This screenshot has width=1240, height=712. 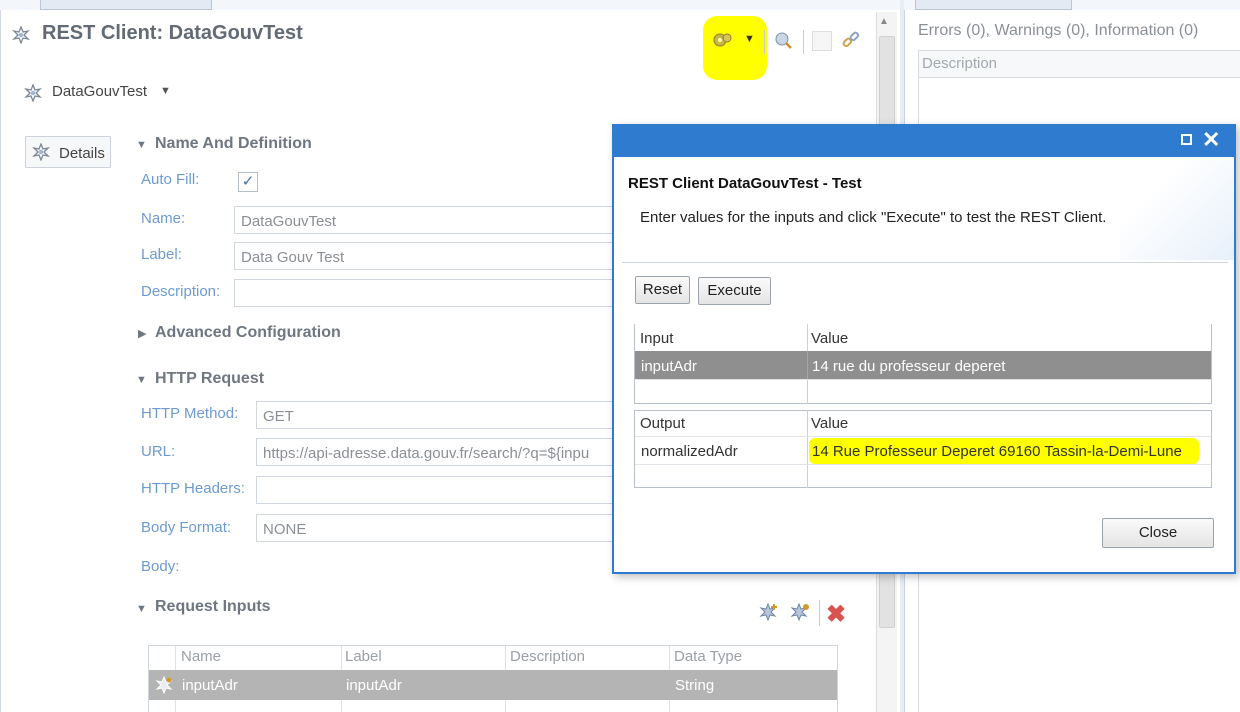 I want to click on column-header-data-type: Data Type, so click(x=708, y=656).